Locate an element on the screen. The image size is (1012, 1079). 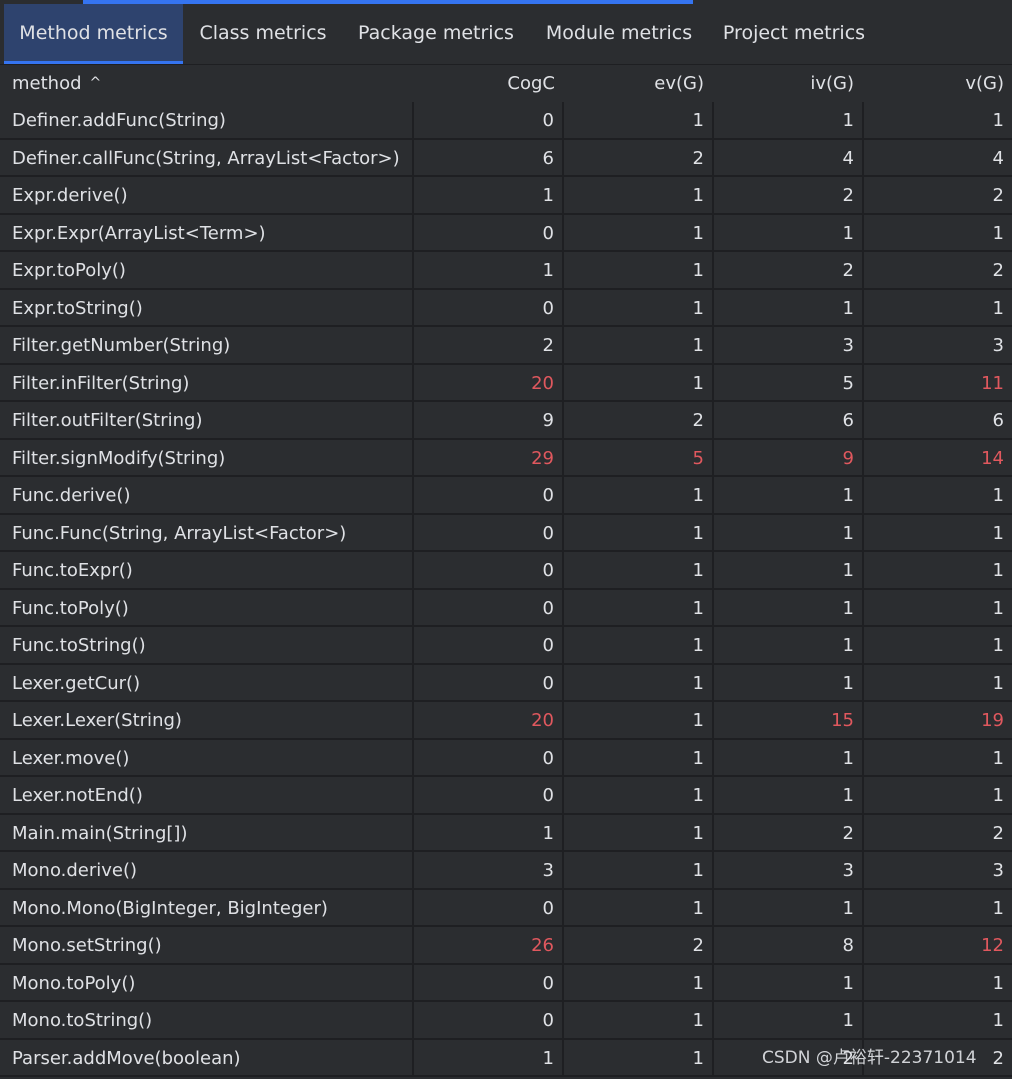
vg-cell: 11 is located at coordinates (938, 383).